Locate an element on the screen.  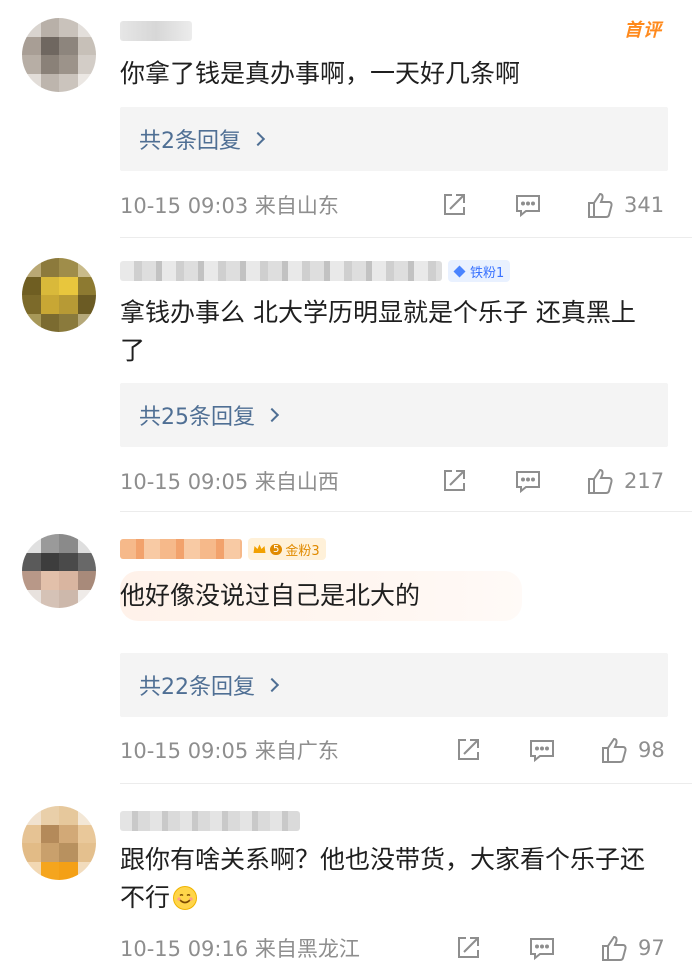
username: 铁粉1 is located at coordinates (315, 271).